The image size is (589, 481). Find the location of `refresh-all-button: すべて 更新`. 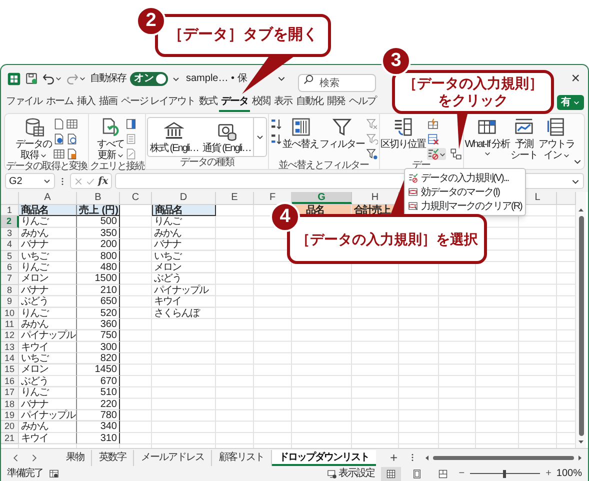

refresh-all-button: すべて 更新 is located at coordinates (110, 139).